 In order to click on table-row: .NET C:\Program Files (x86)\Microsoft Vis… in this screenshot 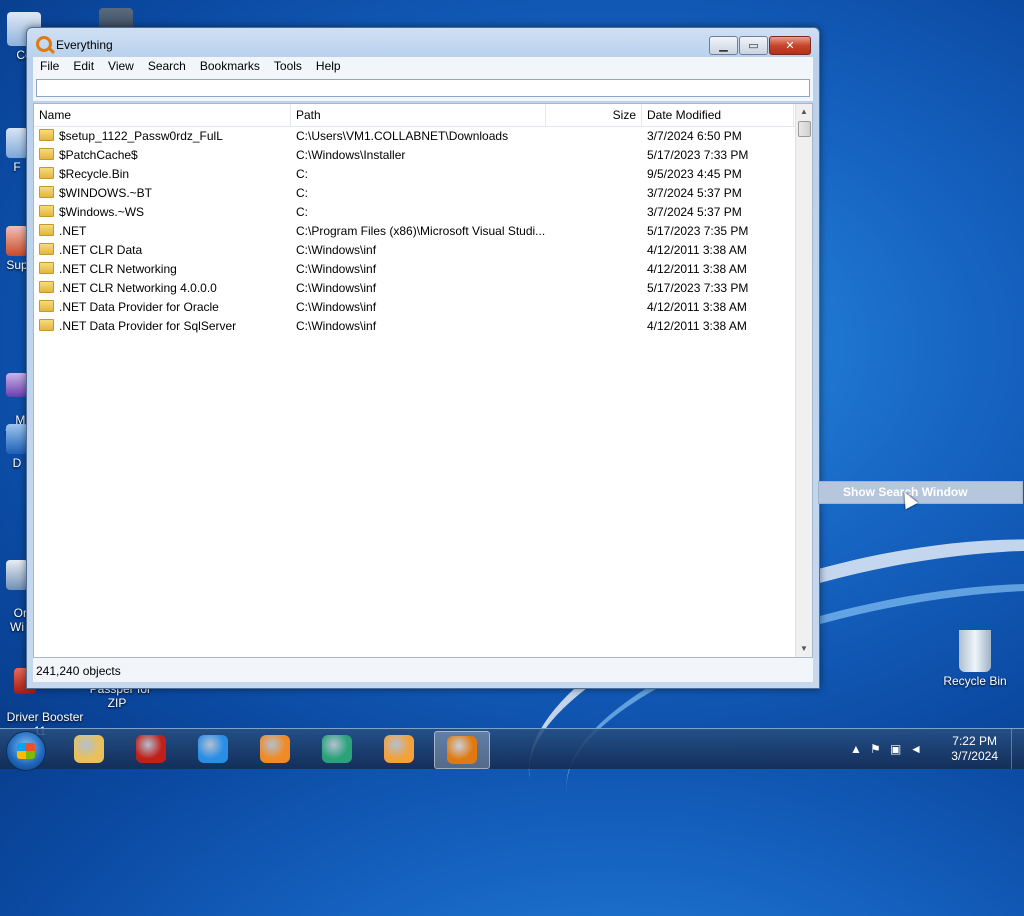, I will do `click(415, 231)`.